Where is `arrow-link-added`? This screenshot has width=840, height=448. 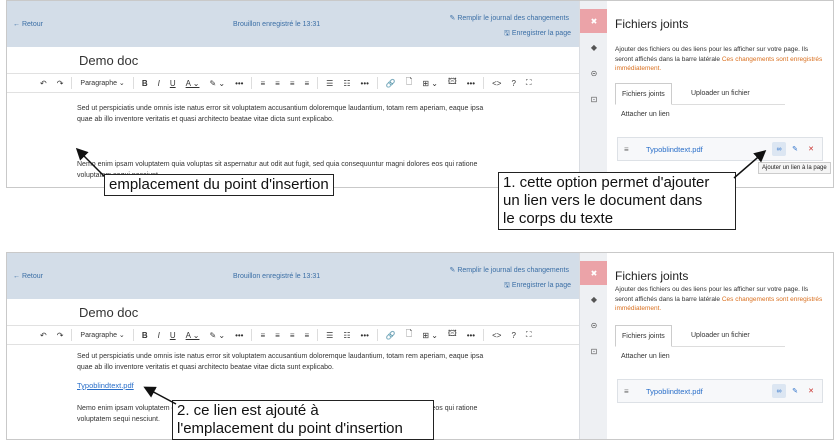
arrow-link-added is located at coordinates (160, 395).